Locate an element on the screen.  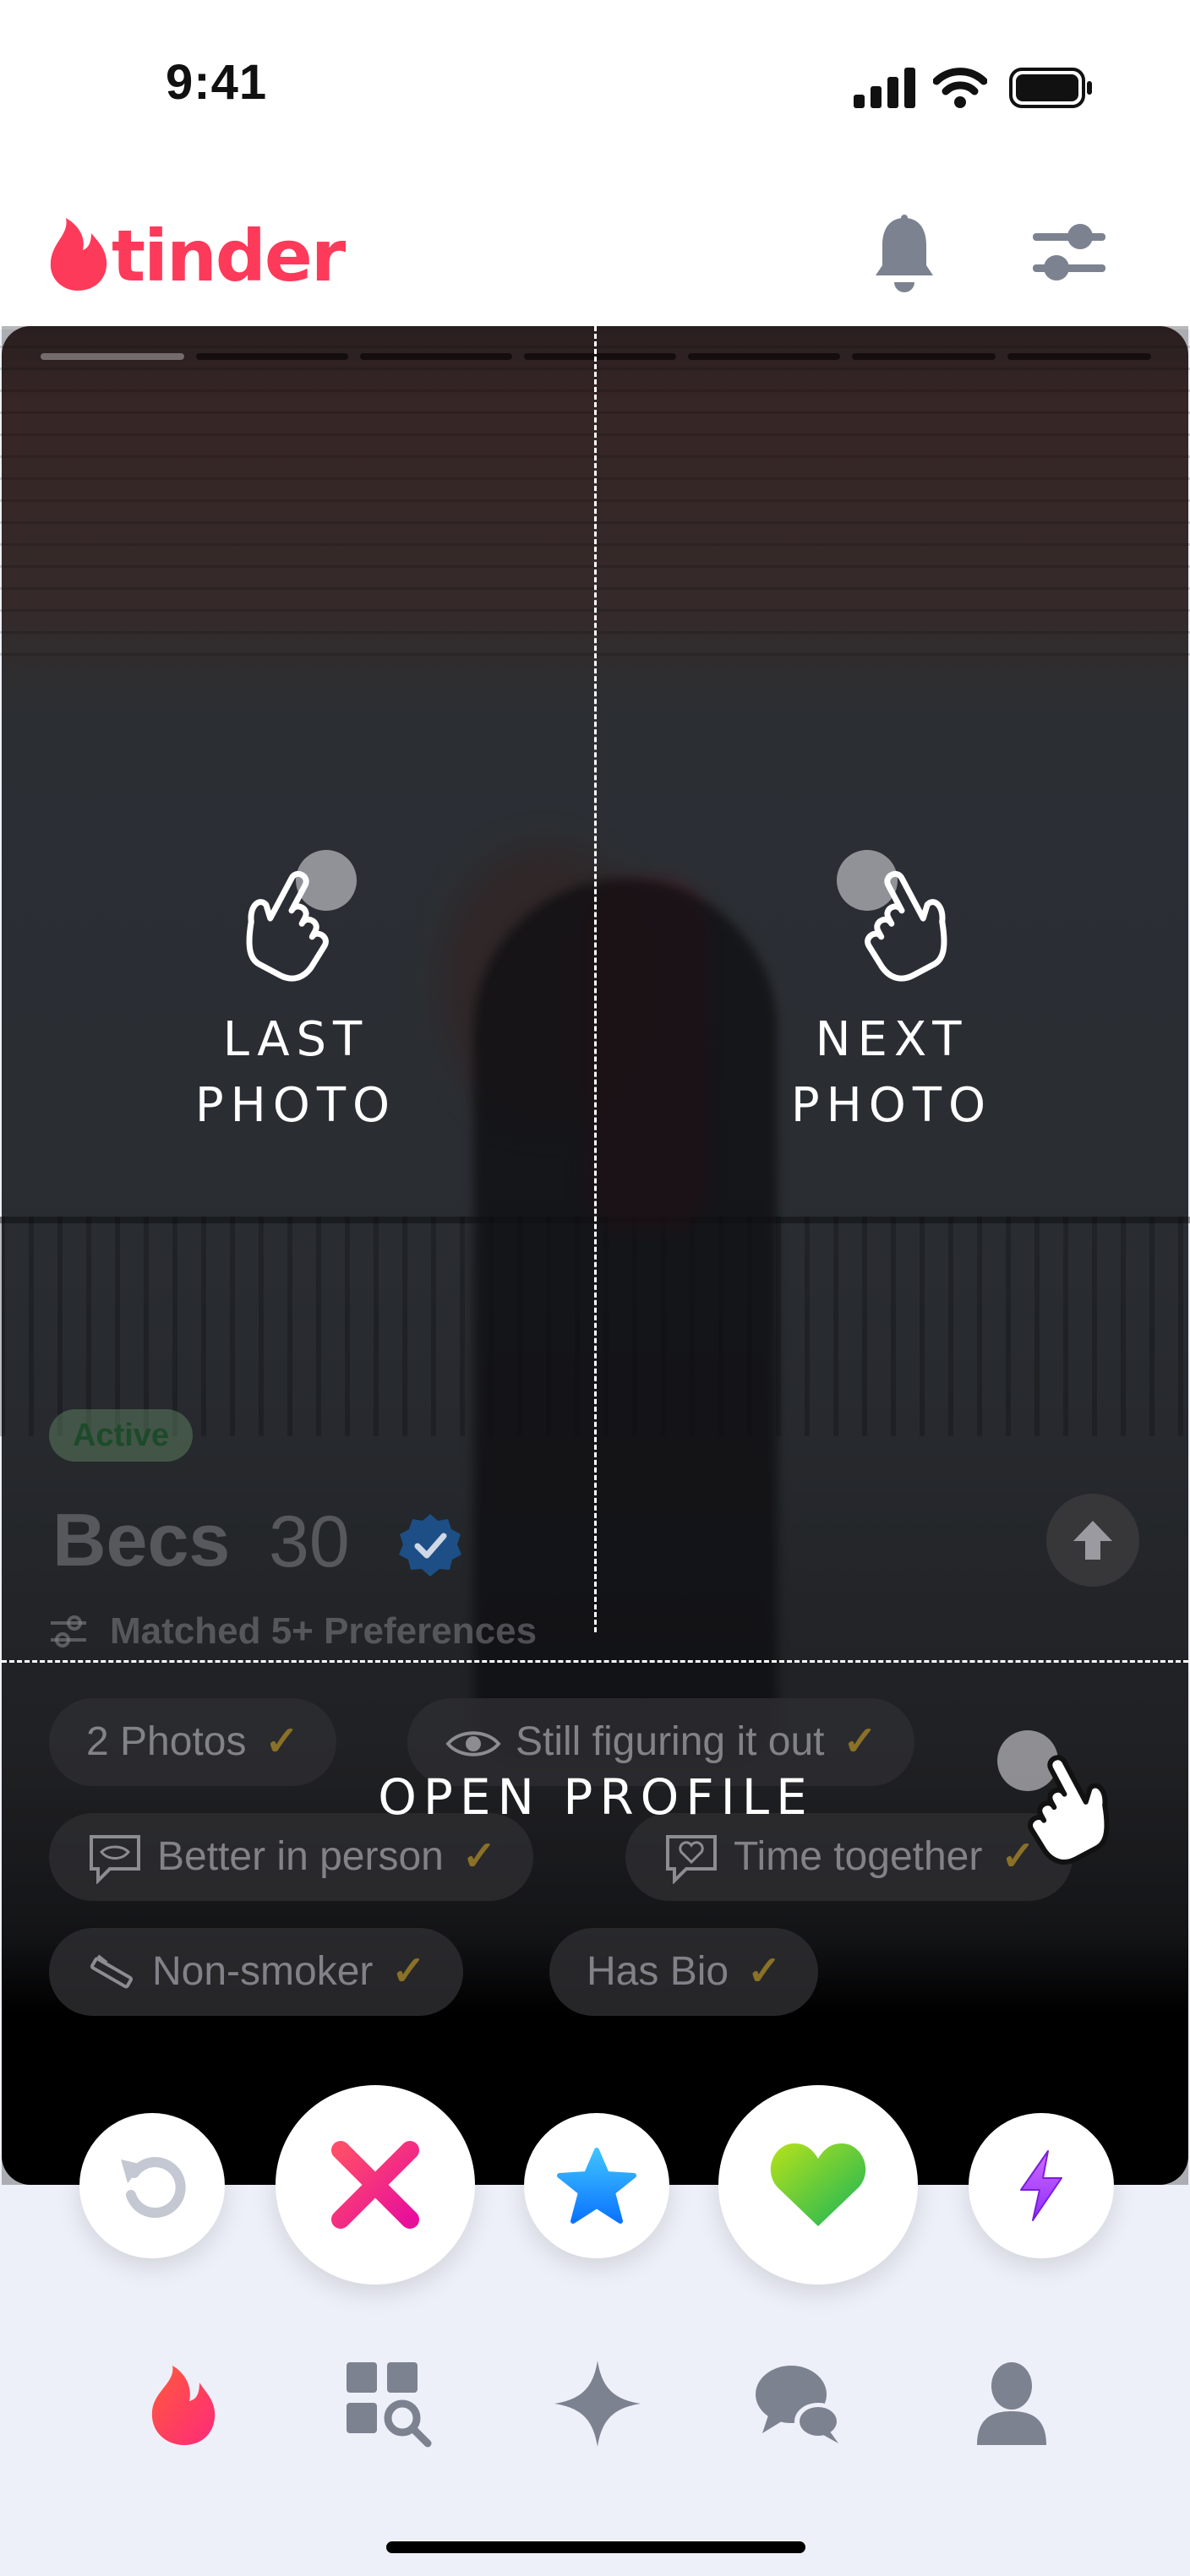
tap-zone-divider-vertical is located at coordinates (595, 979).